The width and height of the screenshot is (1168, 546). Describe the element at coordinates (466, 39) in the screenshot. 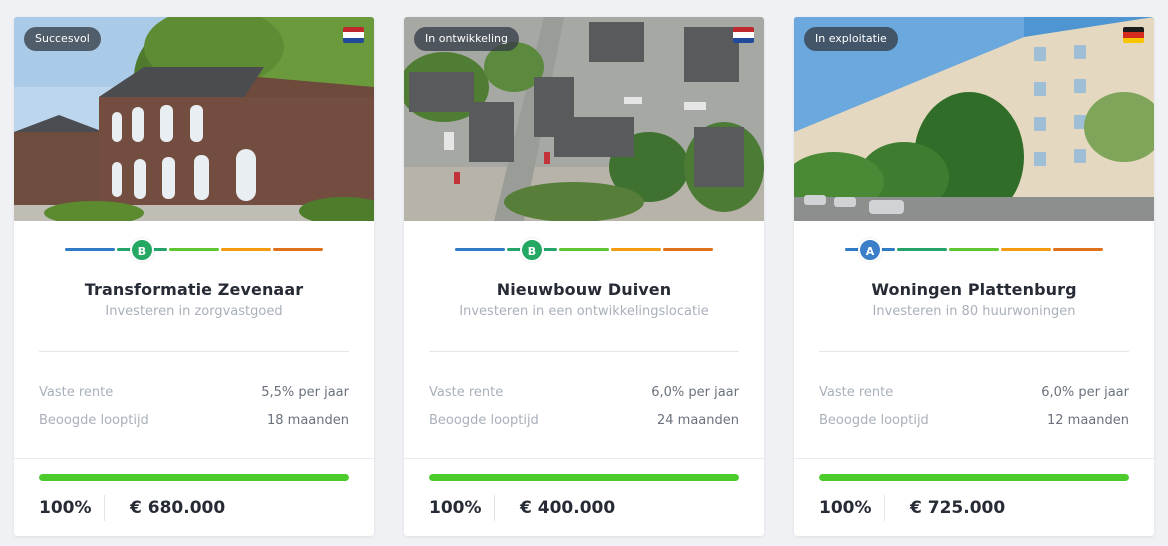

I see `status-badge: In ontwikkeling` at that location.